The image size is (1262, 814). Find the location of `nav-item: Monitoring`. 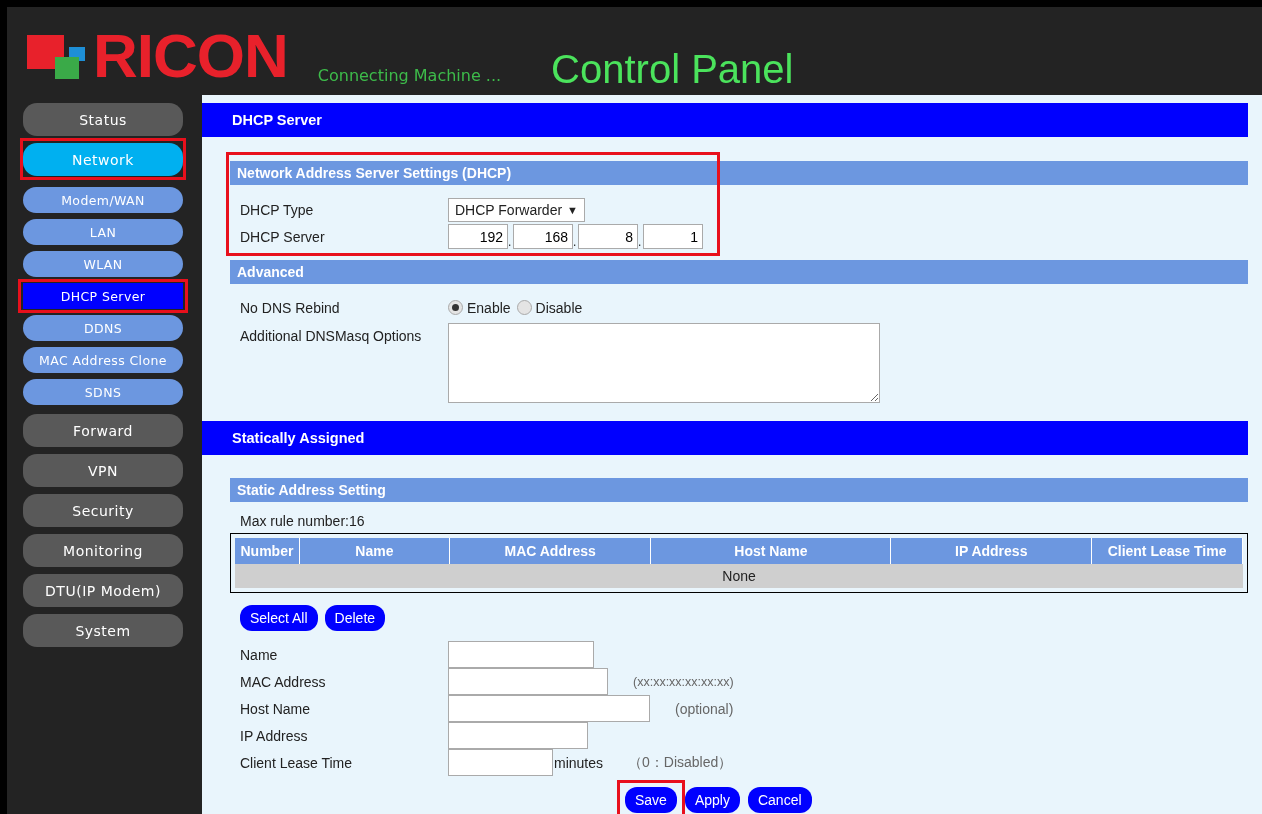

nav-item: Monitoring is located at coordinates (103, 550).